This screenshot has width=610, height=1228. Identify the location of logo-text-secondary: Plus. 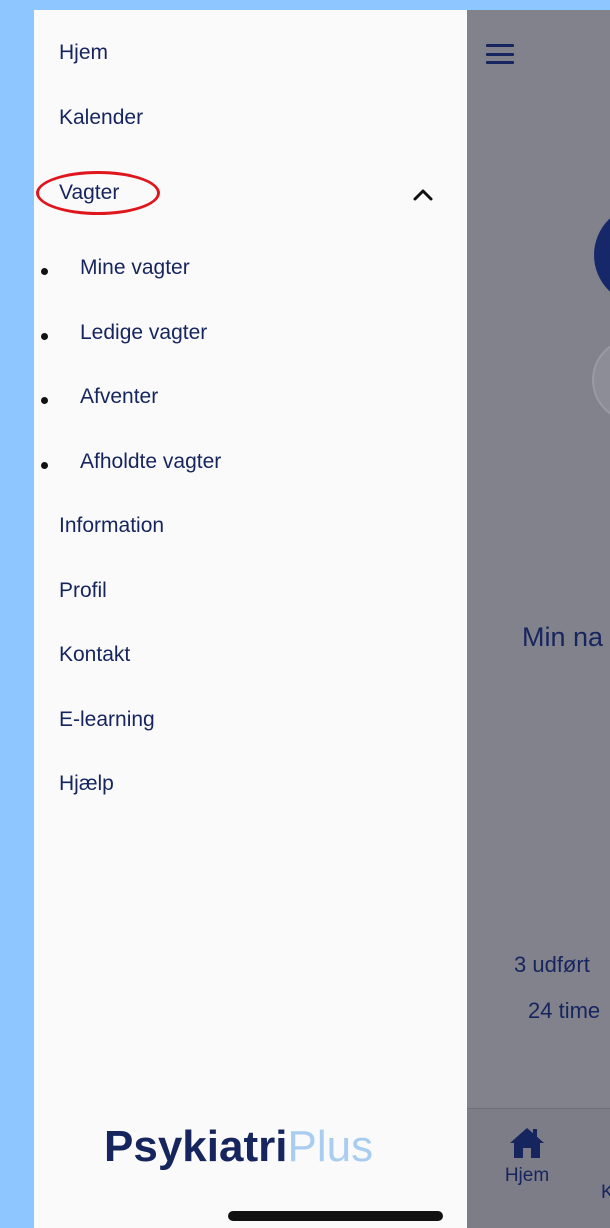
(330, 1146).